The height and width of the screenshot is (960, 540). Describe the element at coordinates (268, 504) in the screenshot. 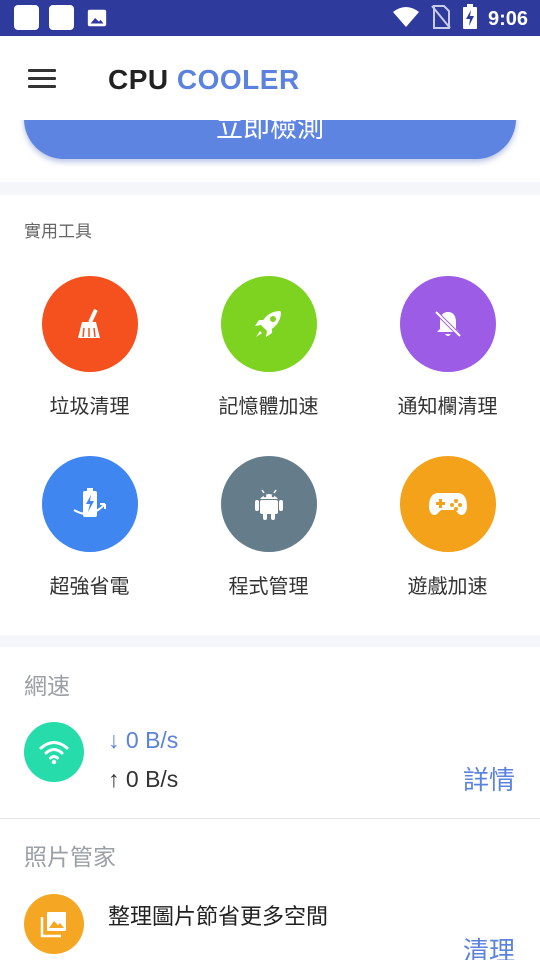

I see `android-icon` at that location.